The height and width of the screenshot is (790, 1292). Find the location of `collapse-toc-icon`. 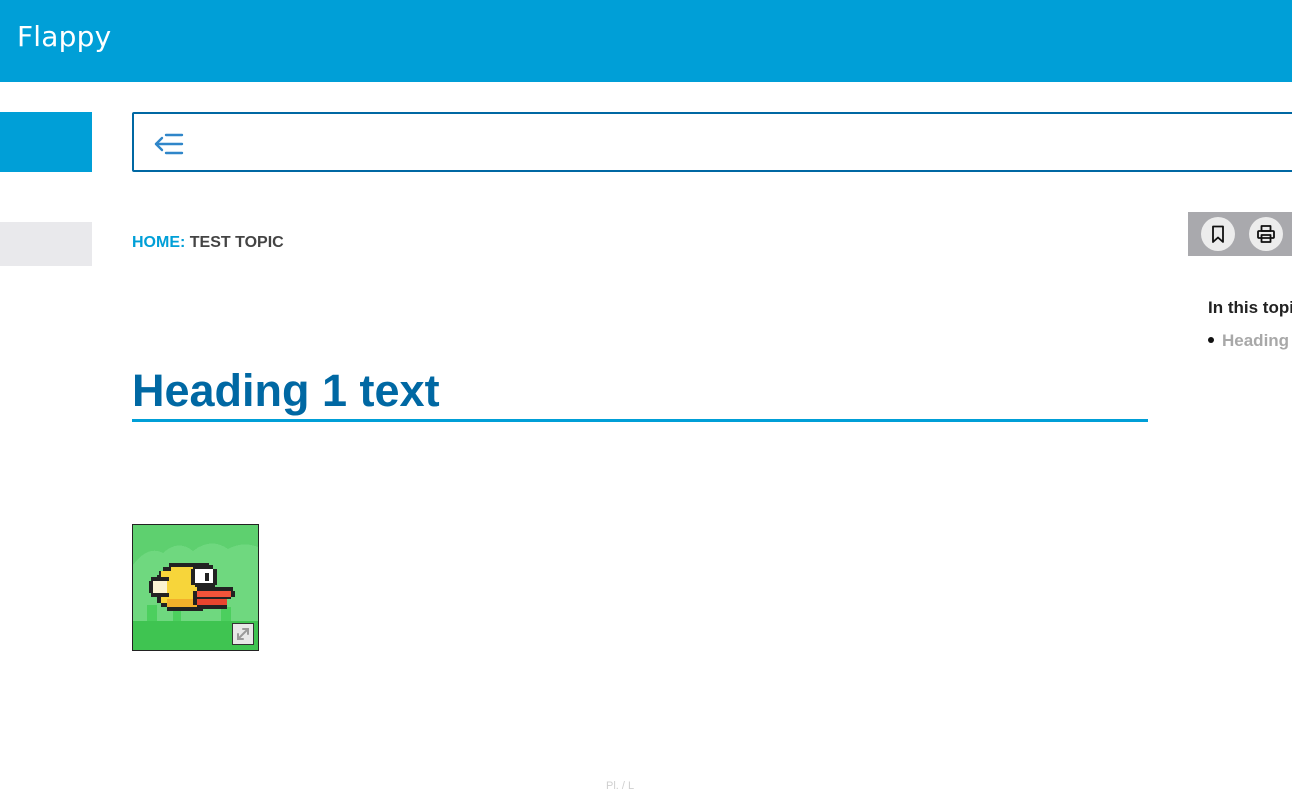

collapse-toc-icon is located at coordinates (169, 144).